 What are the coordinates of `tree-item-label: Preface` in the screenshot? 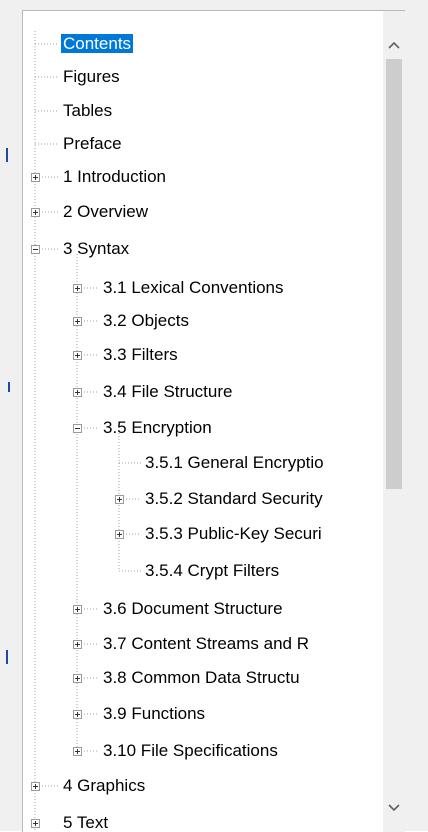 It's located at (92, 143).